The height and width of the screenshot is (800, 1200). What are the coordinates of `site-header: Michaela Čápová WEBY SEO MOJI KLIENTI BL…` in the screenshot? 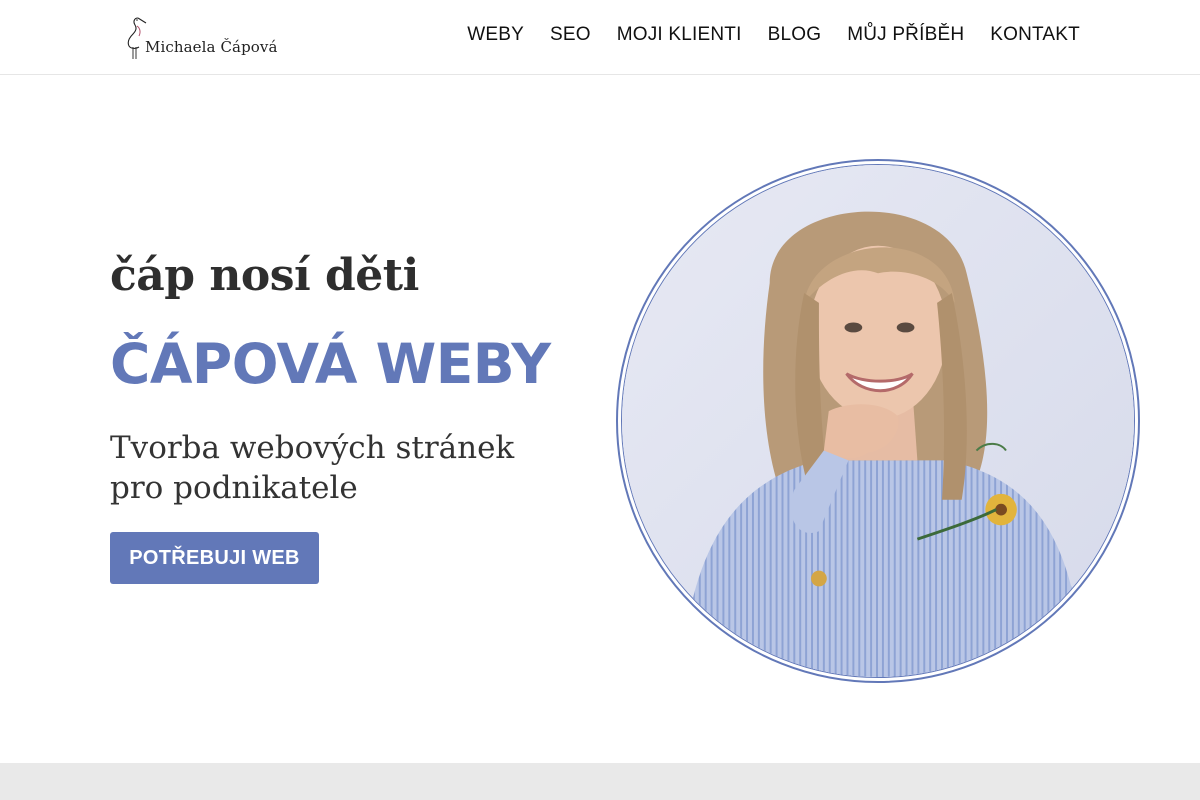 It's located at (600, 37).